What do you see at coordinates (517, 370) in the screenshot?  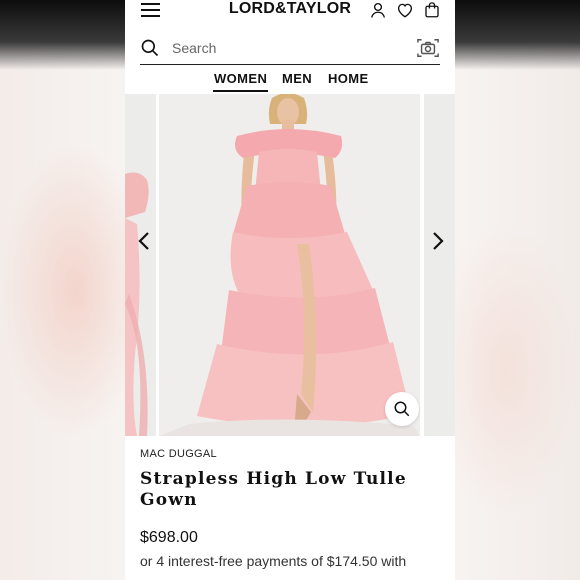 I see `background-blur-right` at bounding box center [517, 370].